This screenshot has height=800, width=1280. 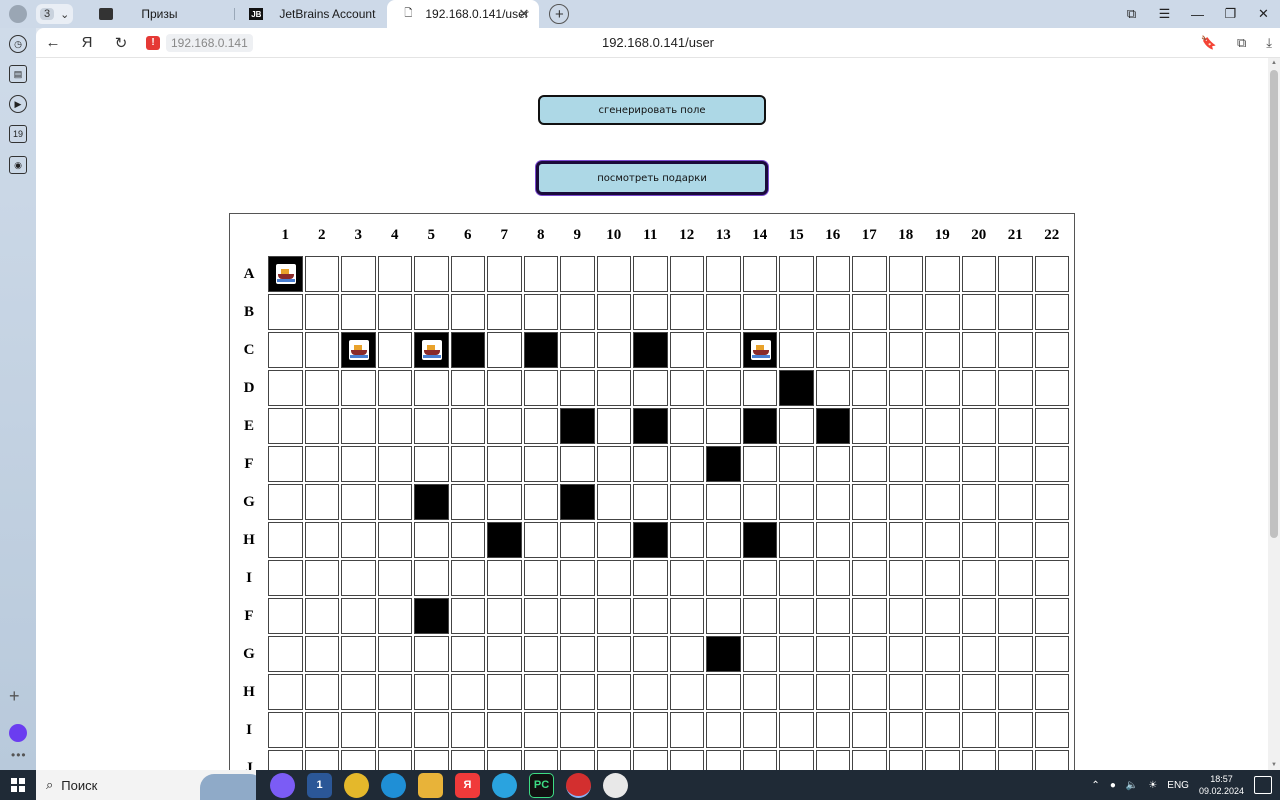 What do you see at coordinates (1269, 43) in the screenshot?
I see `download-icon: ⤓` at bounding box center [1269, 43].